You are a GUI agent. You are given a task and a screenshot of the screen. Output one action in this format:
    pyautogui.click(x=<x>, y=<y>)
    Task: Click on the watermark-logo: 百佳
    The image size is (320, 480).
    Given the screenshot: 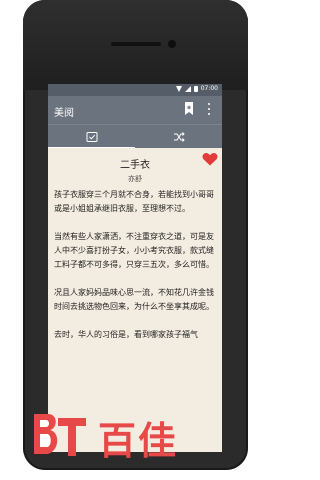 What is the action you would take?
    pyautogui.click(x=135, y=436)
    